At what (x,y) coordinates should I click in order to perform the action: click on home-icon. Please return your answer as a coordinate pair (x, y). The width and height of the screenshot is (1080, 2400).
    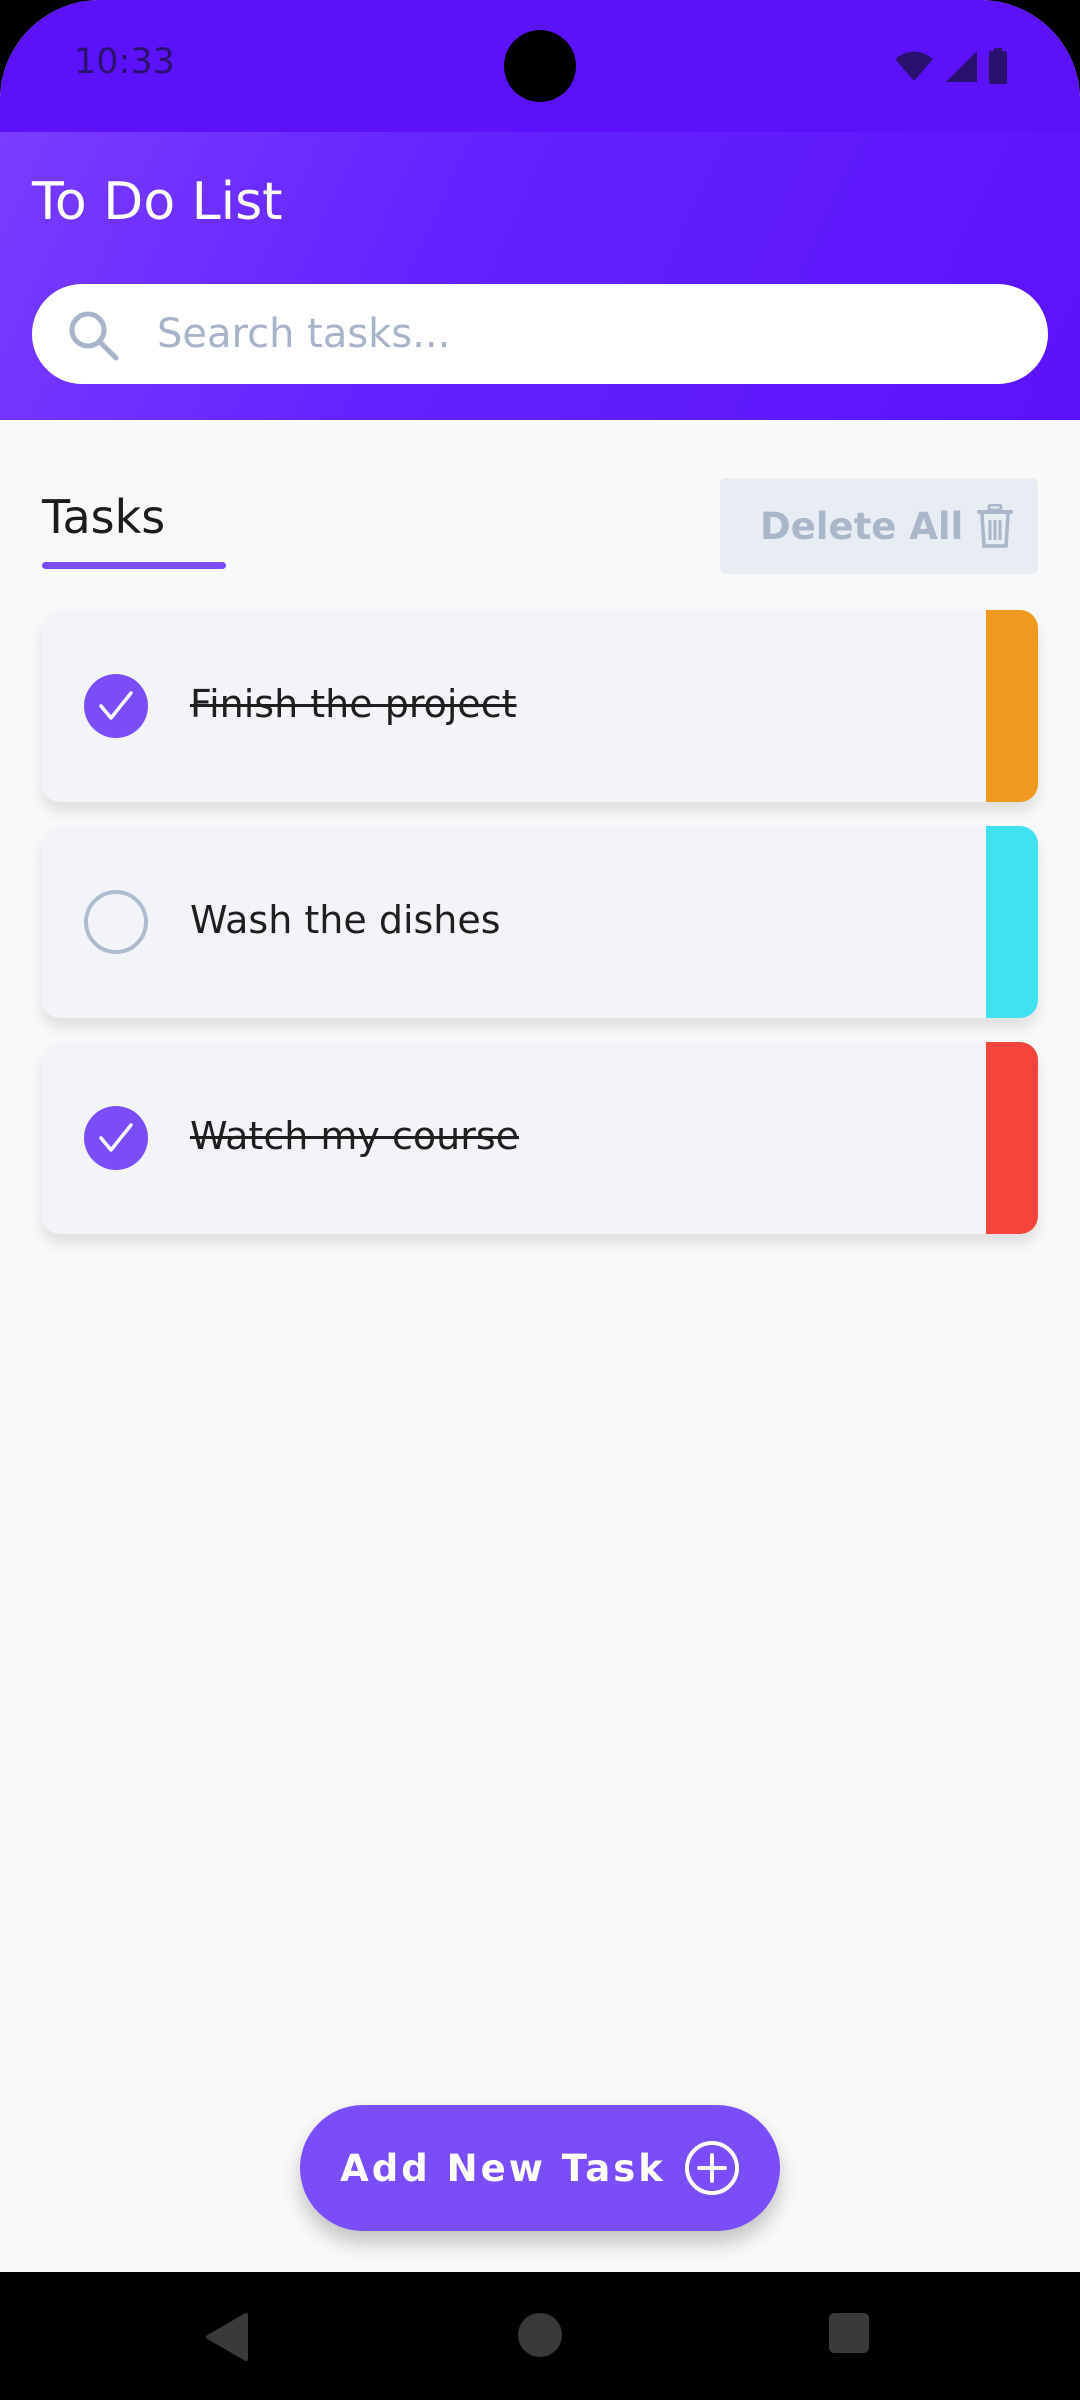
    Looking at the image, I should click on (540, 2335).